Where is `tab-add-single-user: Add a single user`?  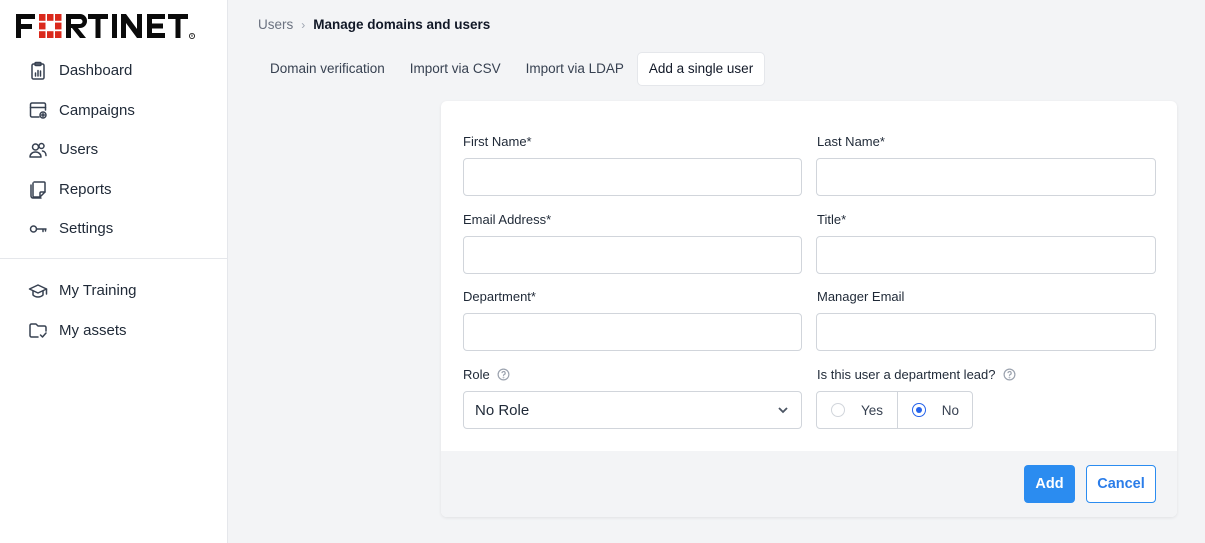
tab-add-single-user: Add a single user is located at coordinates (701, 69).